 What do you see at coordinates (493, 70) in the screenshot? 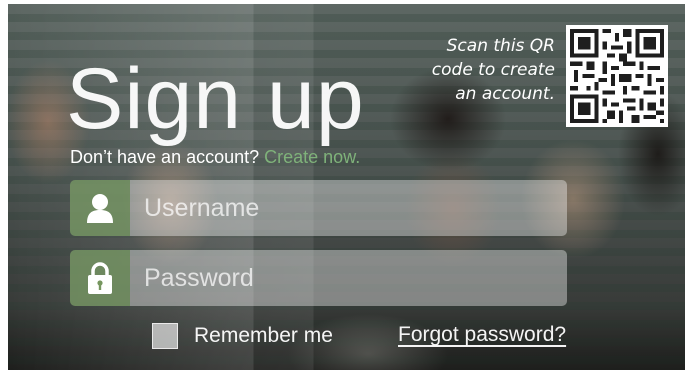
I see `qr-instructions-line: code to create` at bounding box center [493, 70].